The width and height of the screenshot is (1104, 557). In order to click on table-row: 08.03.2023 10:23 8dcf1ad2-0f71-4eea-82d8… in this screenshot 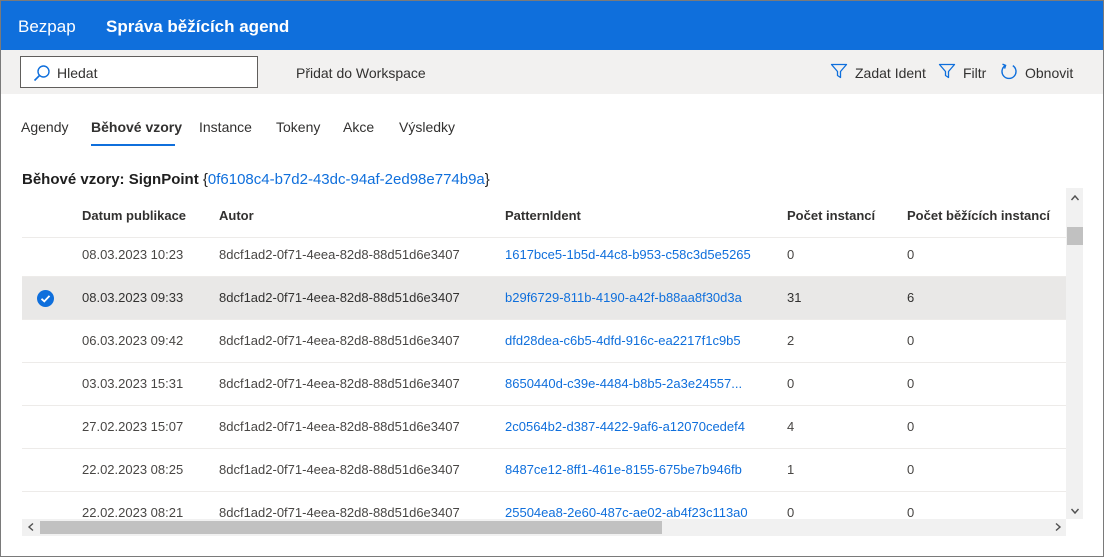, I will do `click(544, 255)`.